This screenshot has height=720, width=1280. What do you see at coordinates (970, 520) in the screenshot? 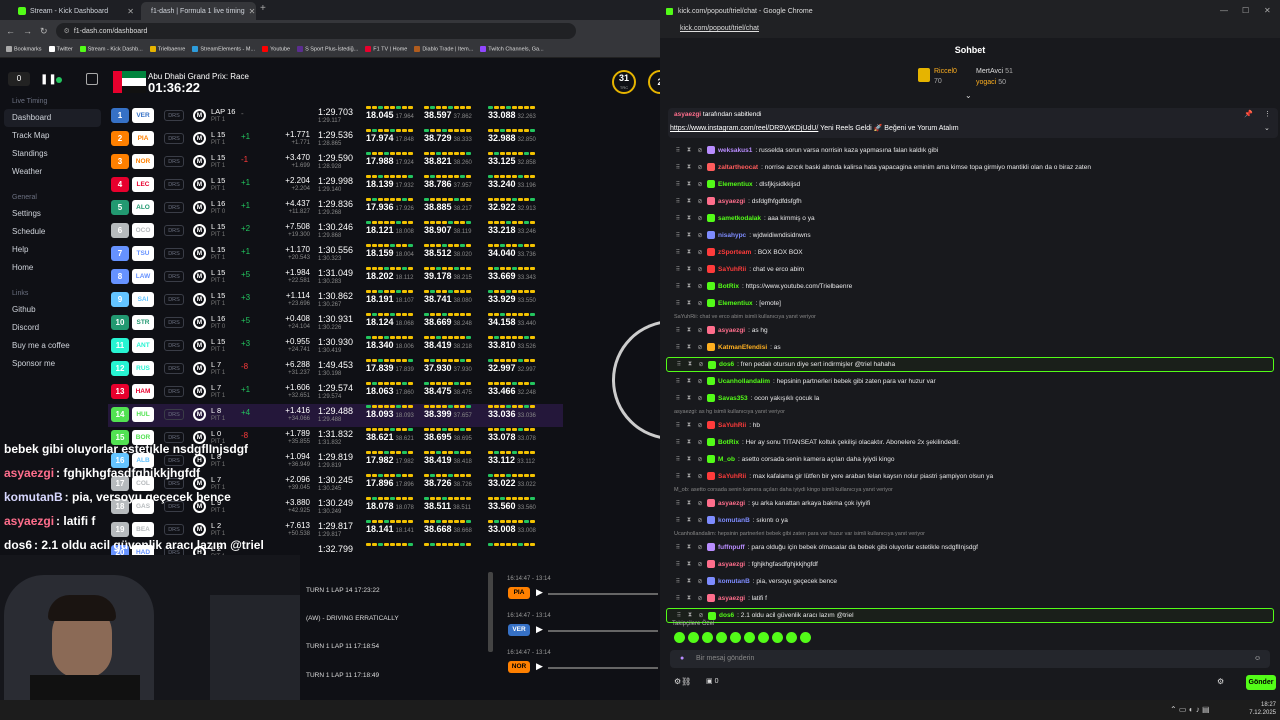
I see `chat-message: ⠿ ⧗ ⊘ komutanB: sıkıntı o ya` at bounding box center [970, 520].